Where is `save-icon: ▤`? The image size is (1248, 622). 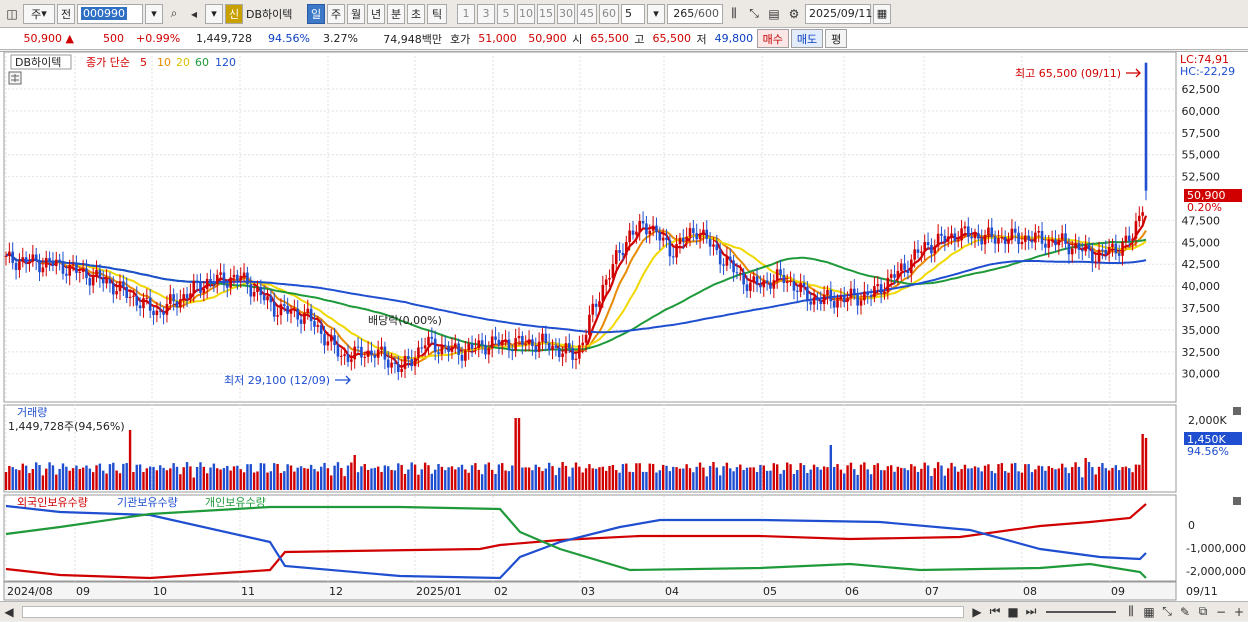 save-icon: ▤ is located at coordinates (774, 14).